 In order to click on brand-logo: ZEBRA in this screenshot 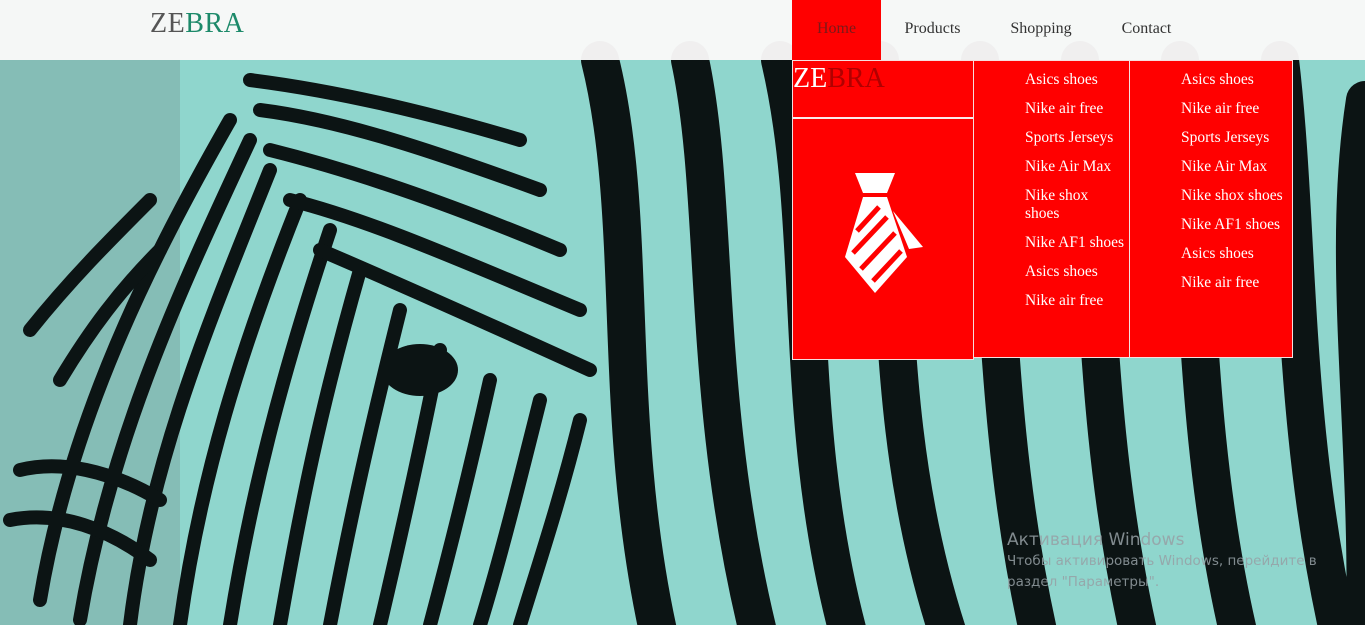, I will do `click(197, 24)`.